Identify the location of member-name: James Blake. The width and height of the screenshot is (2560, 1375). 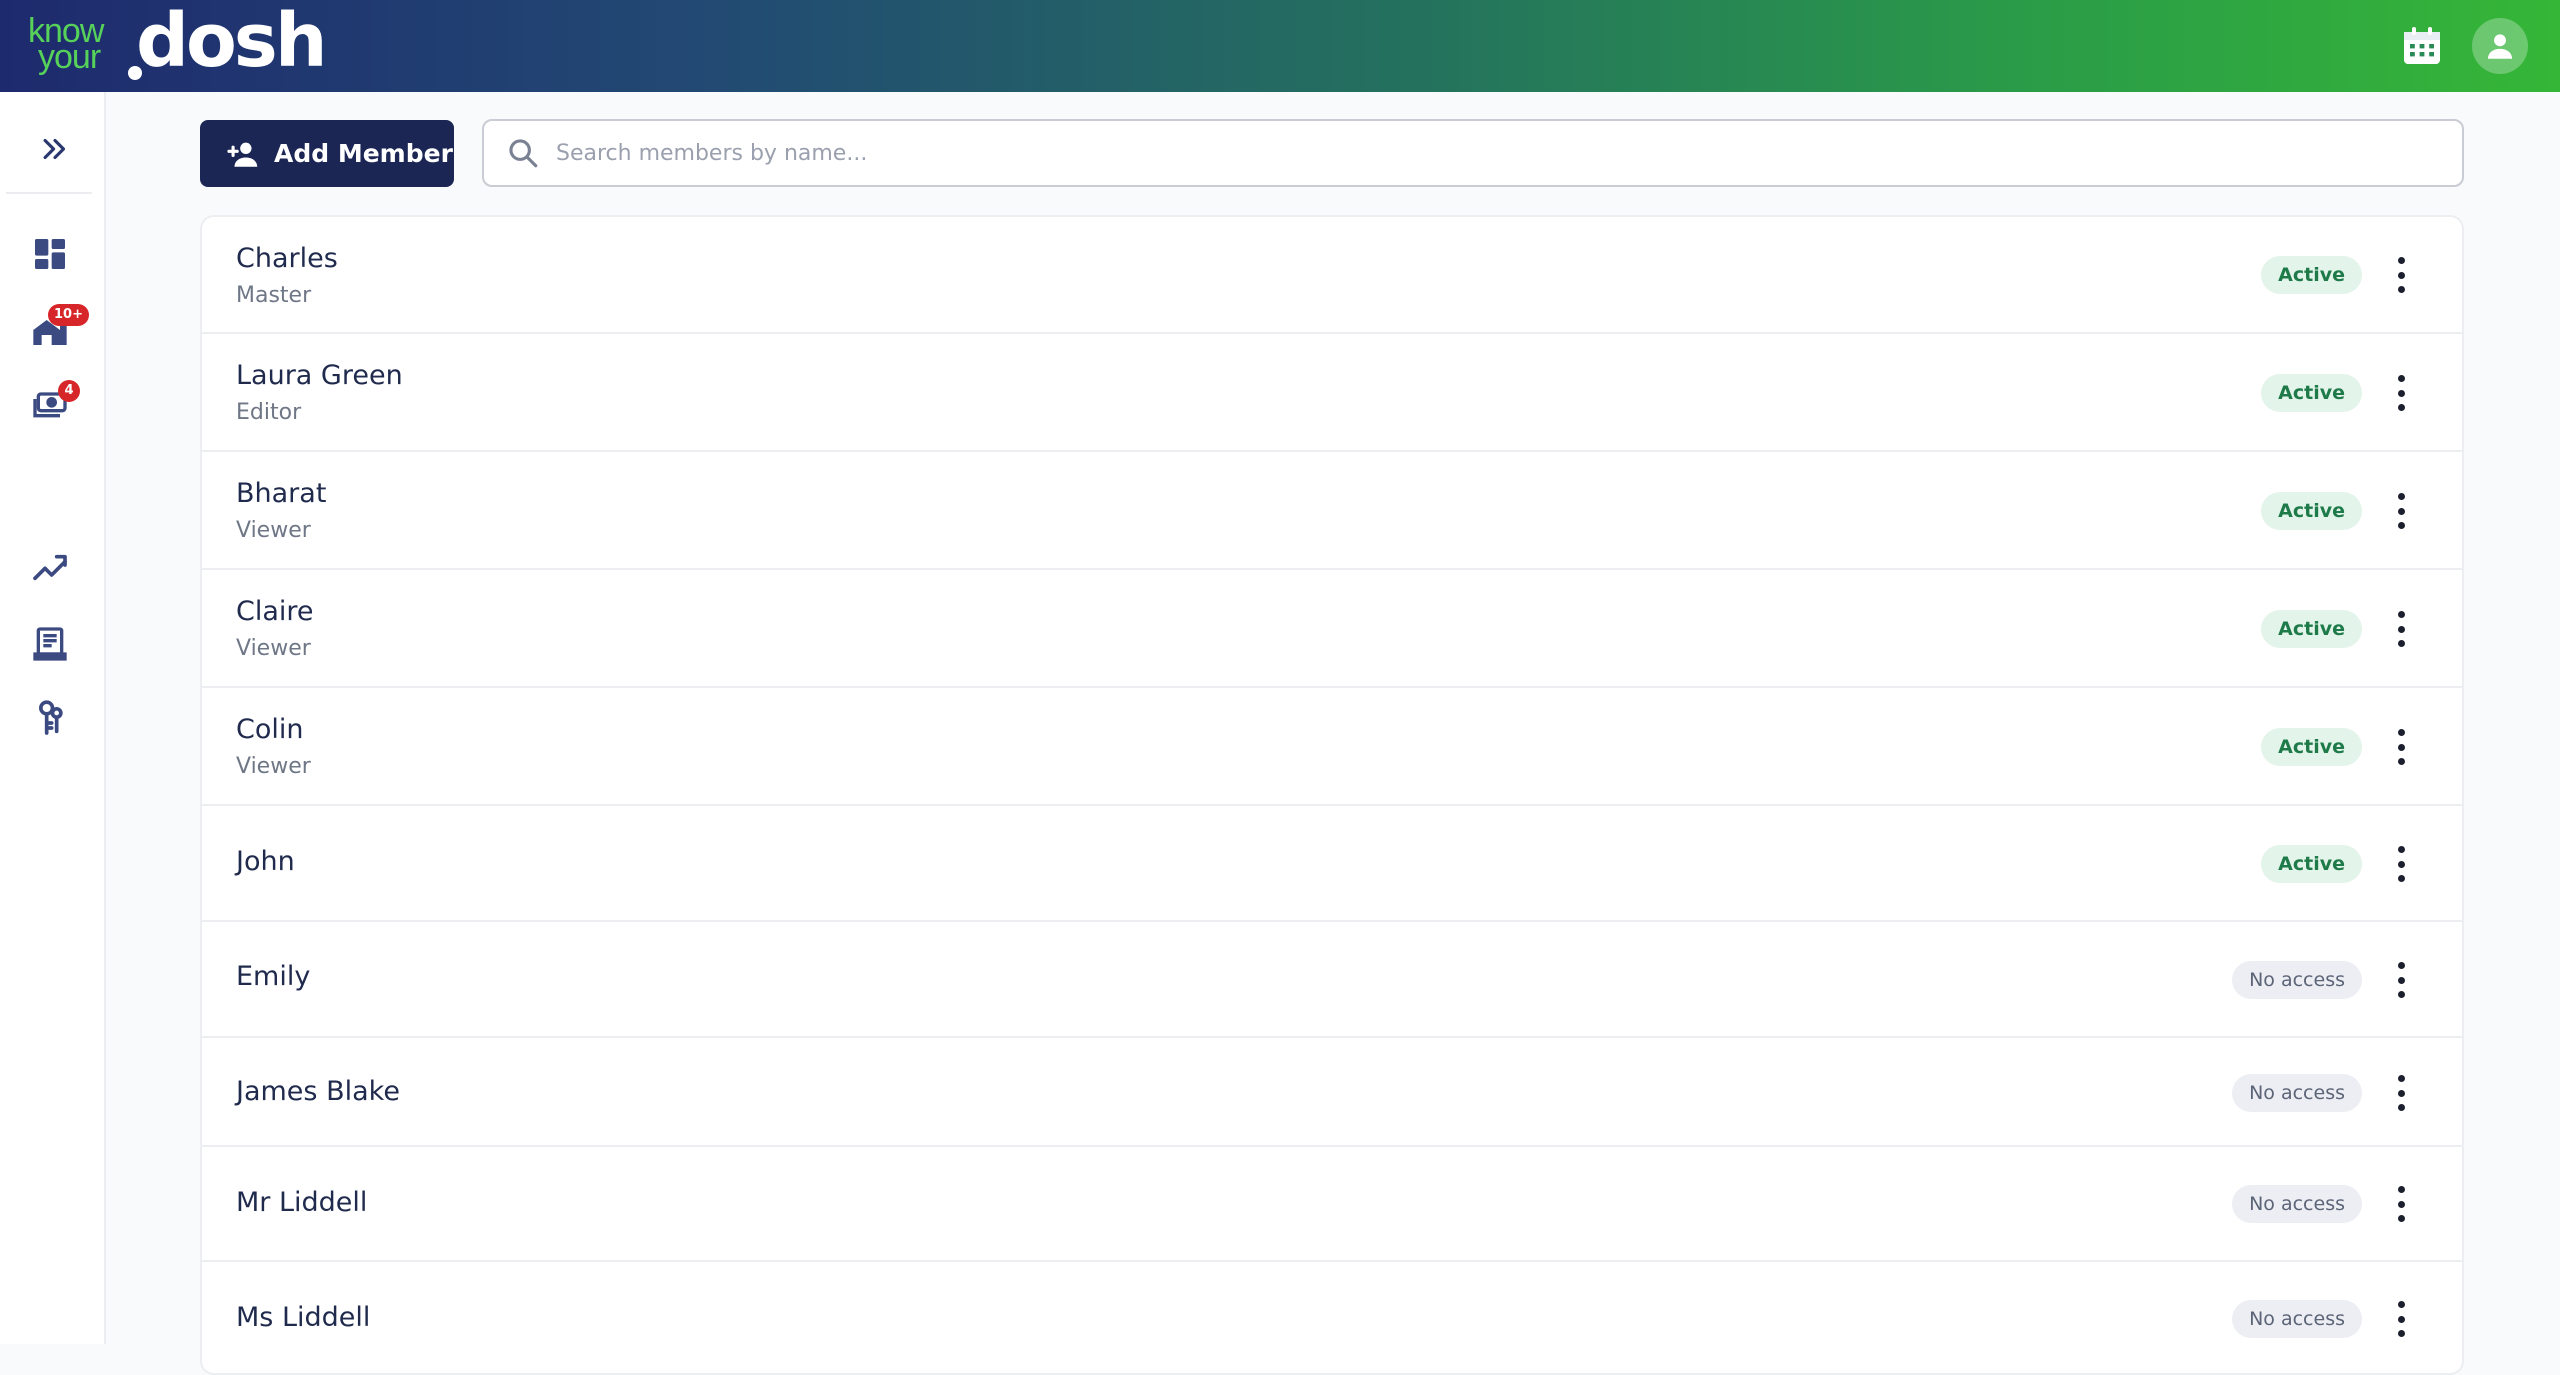
(318, 1091).